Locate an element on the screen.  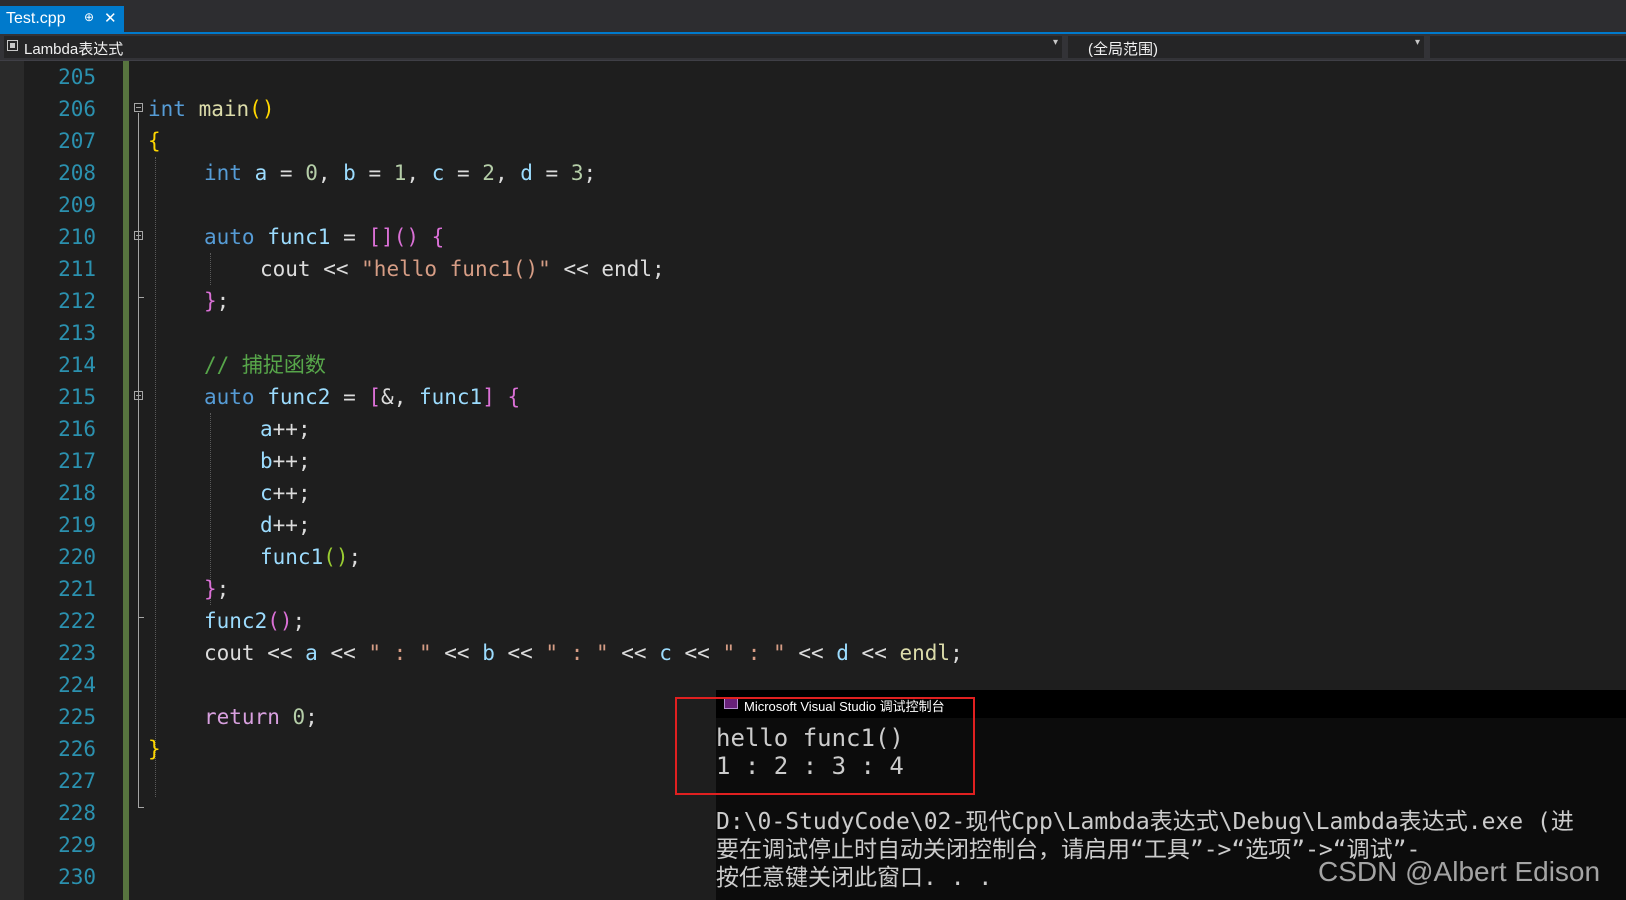
token-keyword: return is located at coordinates (242, 717).